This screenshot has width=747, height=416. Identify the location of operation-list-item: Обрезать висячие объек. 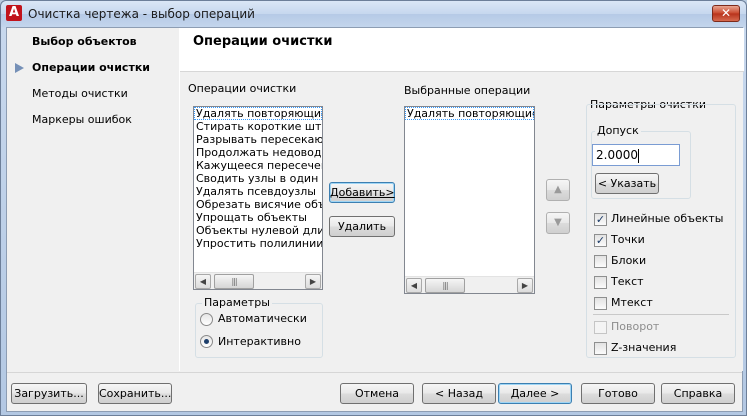
(258, 204).